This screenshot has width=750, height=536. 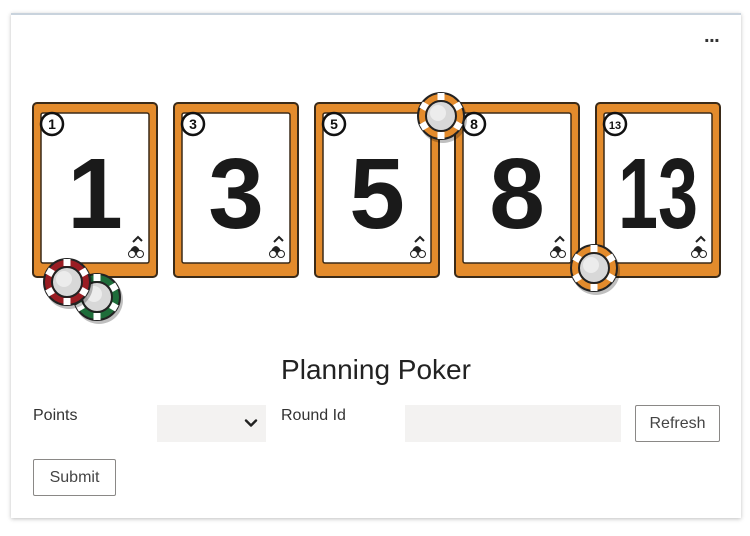 What do you see at coordinates (313, 415) in the screenshot?
I see `round-id-label: Round Id` at bounding box center [313, 415].